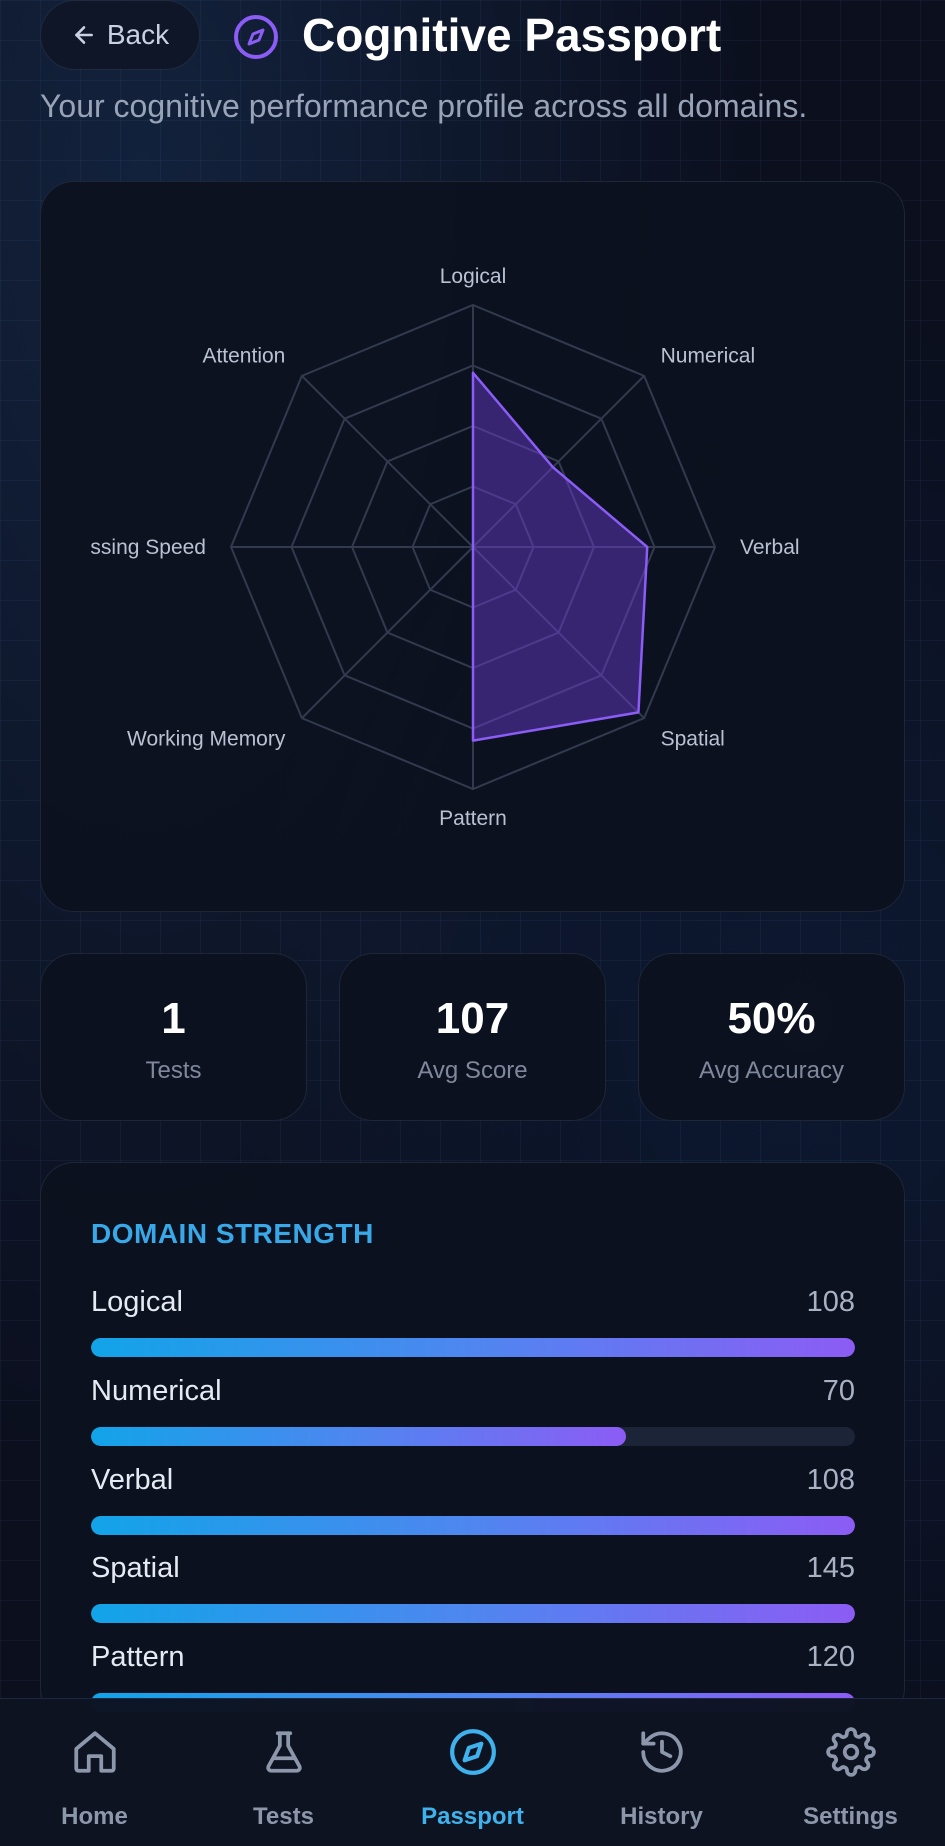  Describe the element at coordinates (771, 1070) in the screenshot. I see `stat-label: Avg Accuracy` at that location.